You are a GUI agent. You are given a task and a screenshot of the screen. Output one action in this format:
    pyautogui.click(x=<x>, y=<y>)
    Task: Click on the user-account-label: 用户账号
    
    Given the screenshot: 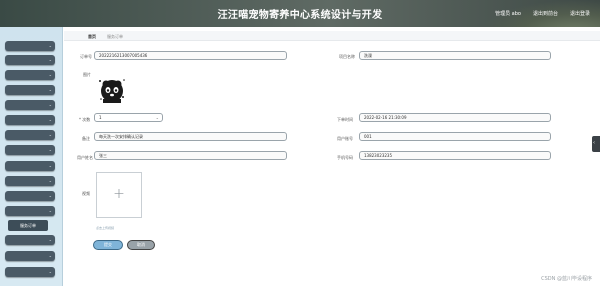 What is the action you would take?
    pyautogui.click(x=345, y=138)
    